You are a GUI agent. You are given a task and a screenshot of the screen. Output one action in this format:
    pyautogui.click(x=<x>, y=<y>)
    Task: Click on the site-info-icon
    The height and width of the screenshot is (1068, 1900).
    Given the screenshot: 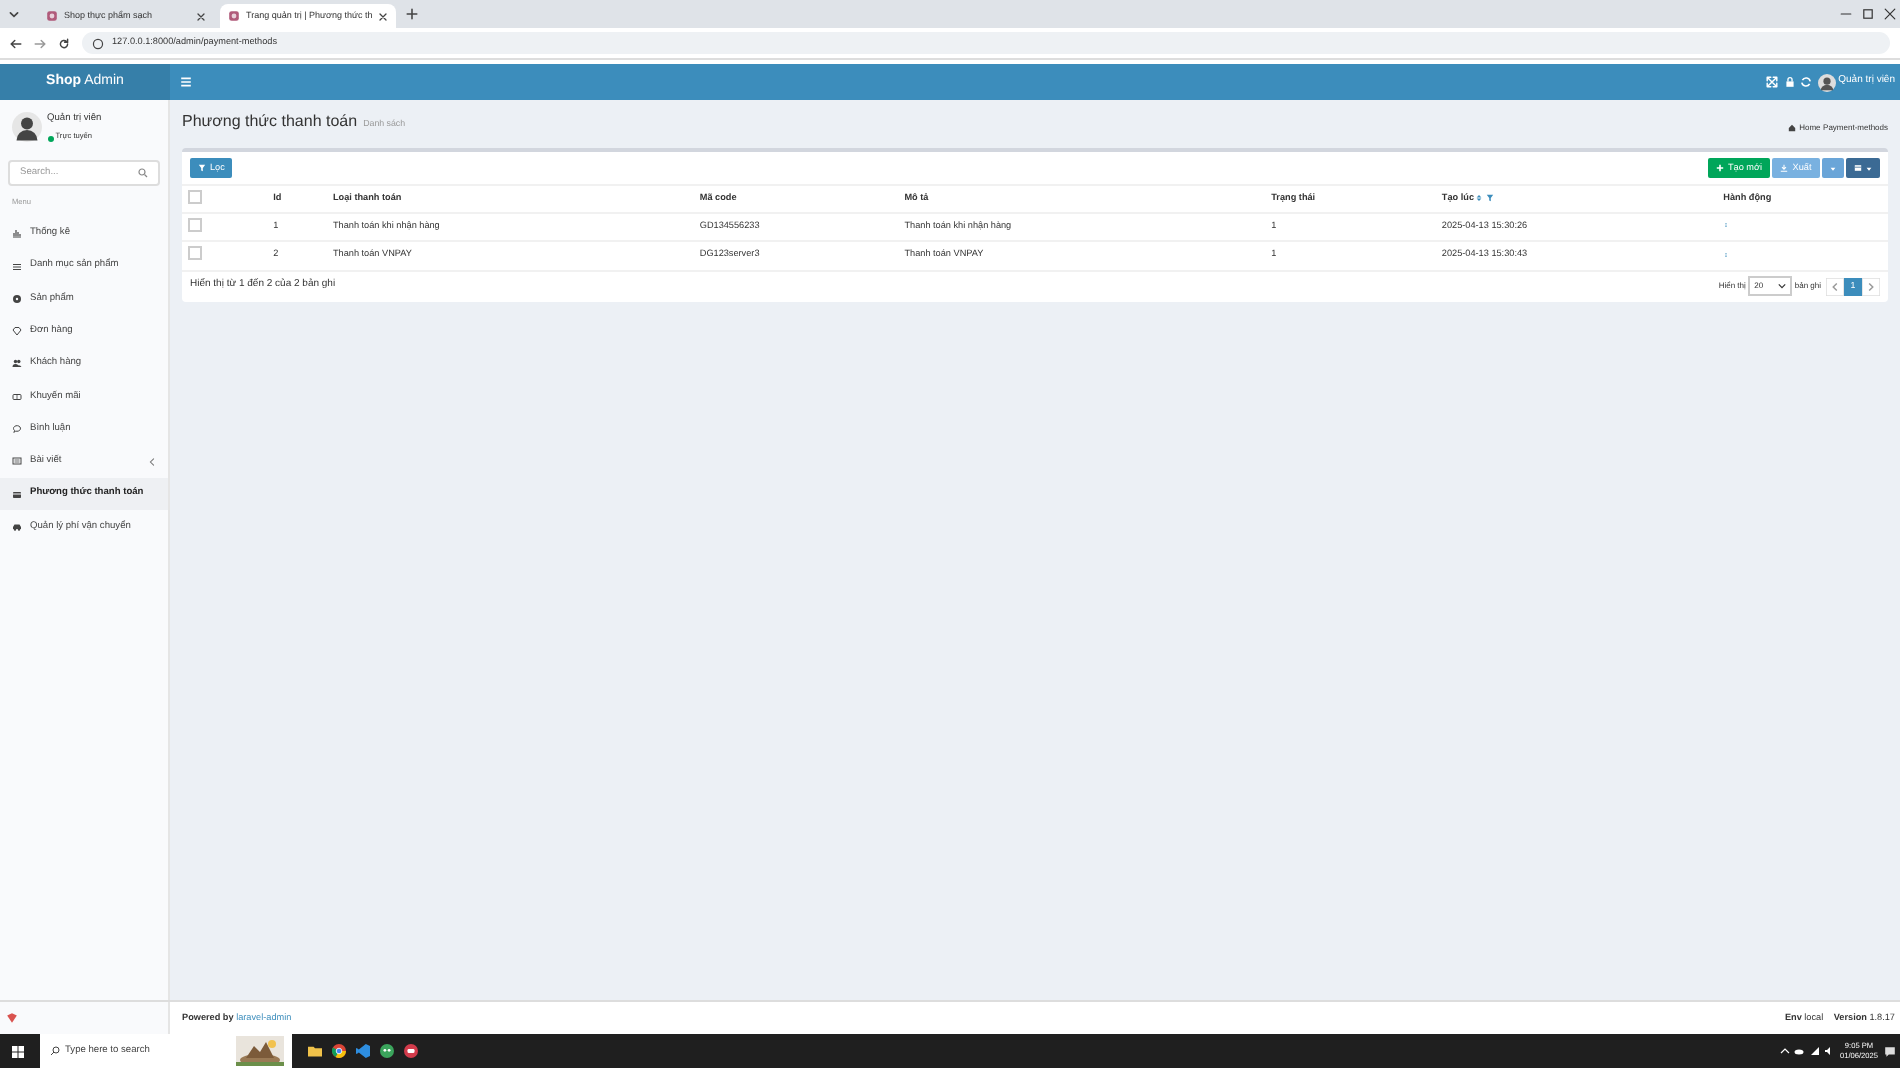 What is the action you would take?
    pyautogui.click(x=98, y=43)
    